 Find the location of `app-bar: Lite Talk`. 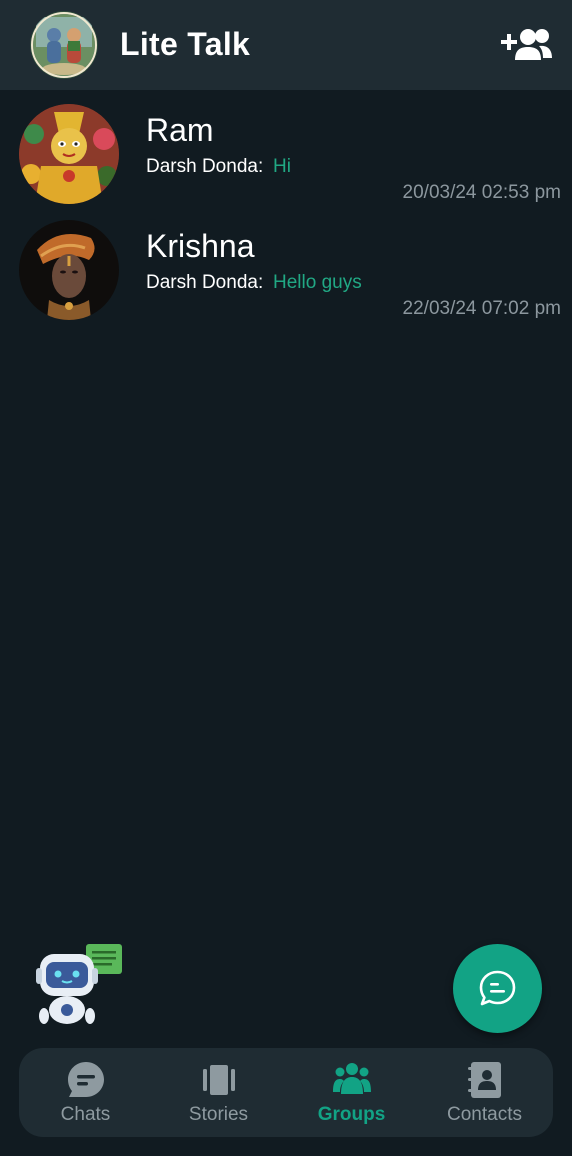

app-bar: Lite Talk is located at coordinates (286, 45).